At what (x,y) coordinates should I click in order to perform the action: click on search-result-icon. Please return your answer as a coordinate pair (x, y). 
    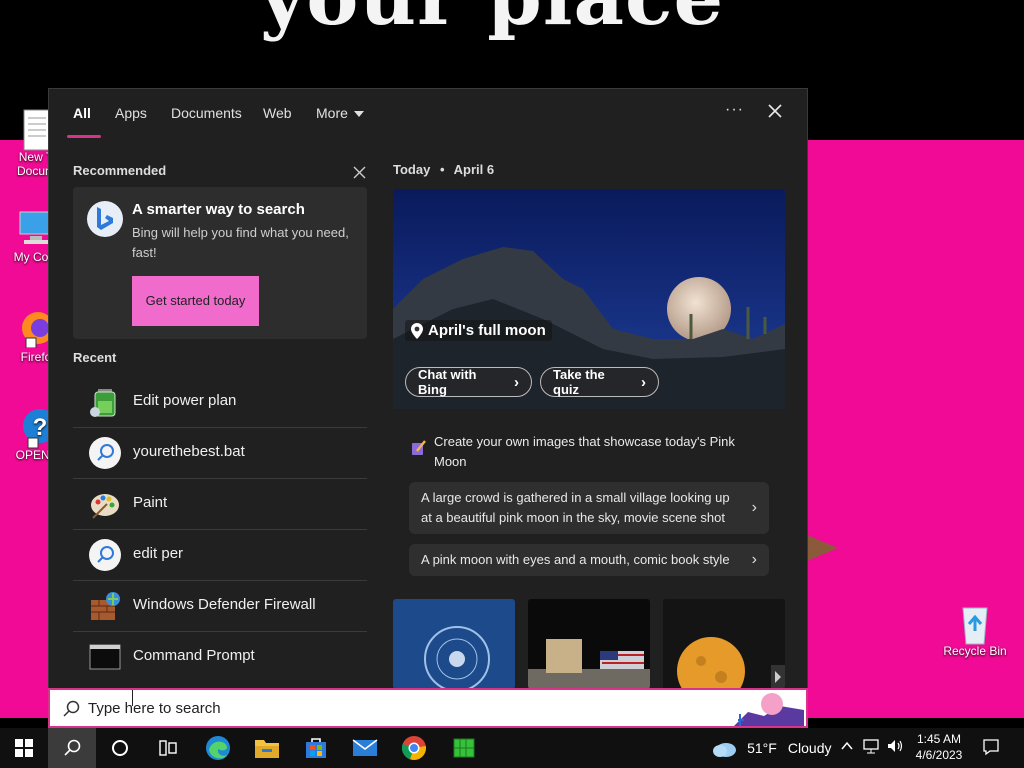
    Looking at the image, I should click on (105, 555).